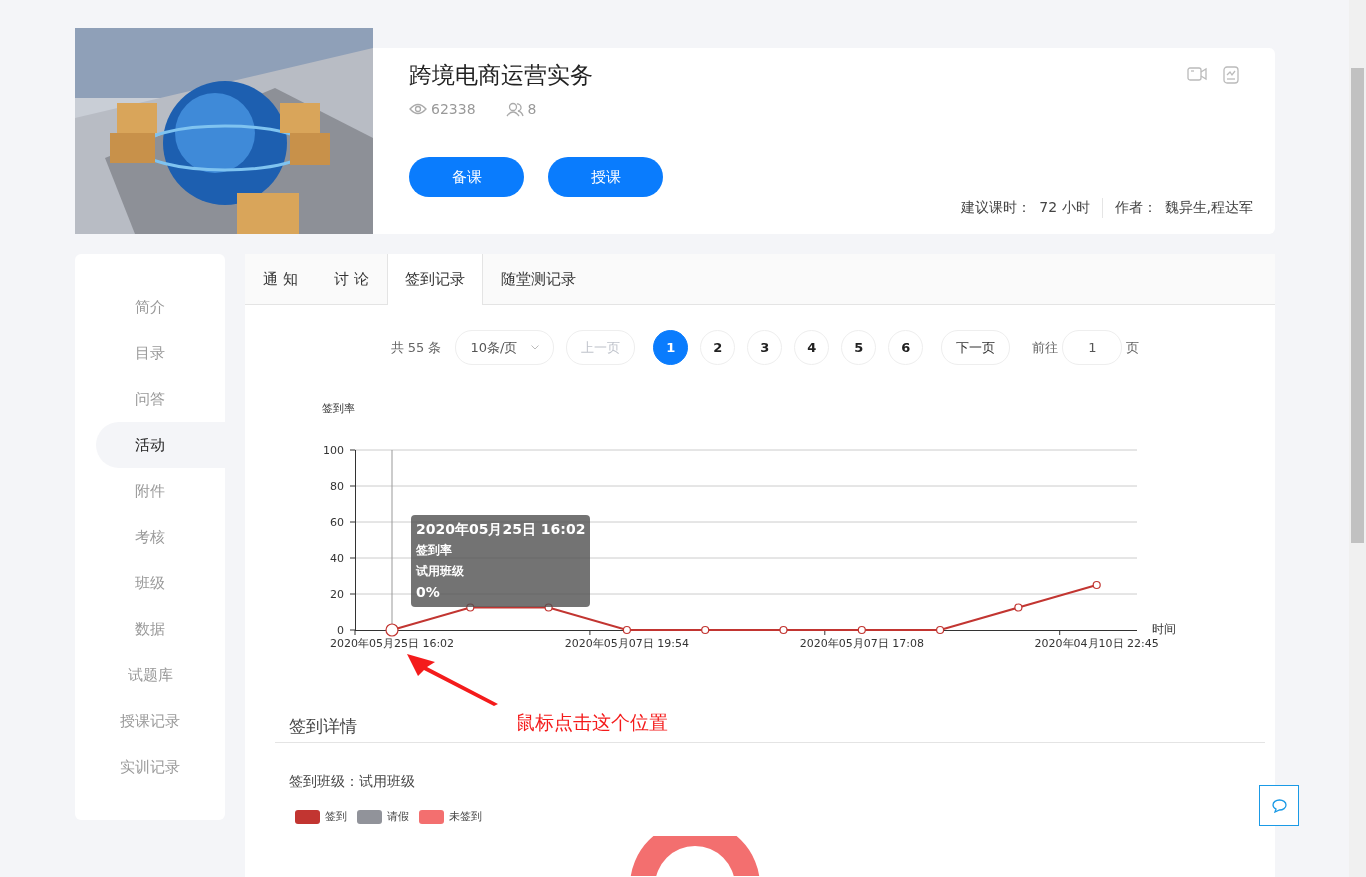 The height and width of the screenshot is (877, 1366). I want to click on section-heading: 签到详情, so click(323, 726).